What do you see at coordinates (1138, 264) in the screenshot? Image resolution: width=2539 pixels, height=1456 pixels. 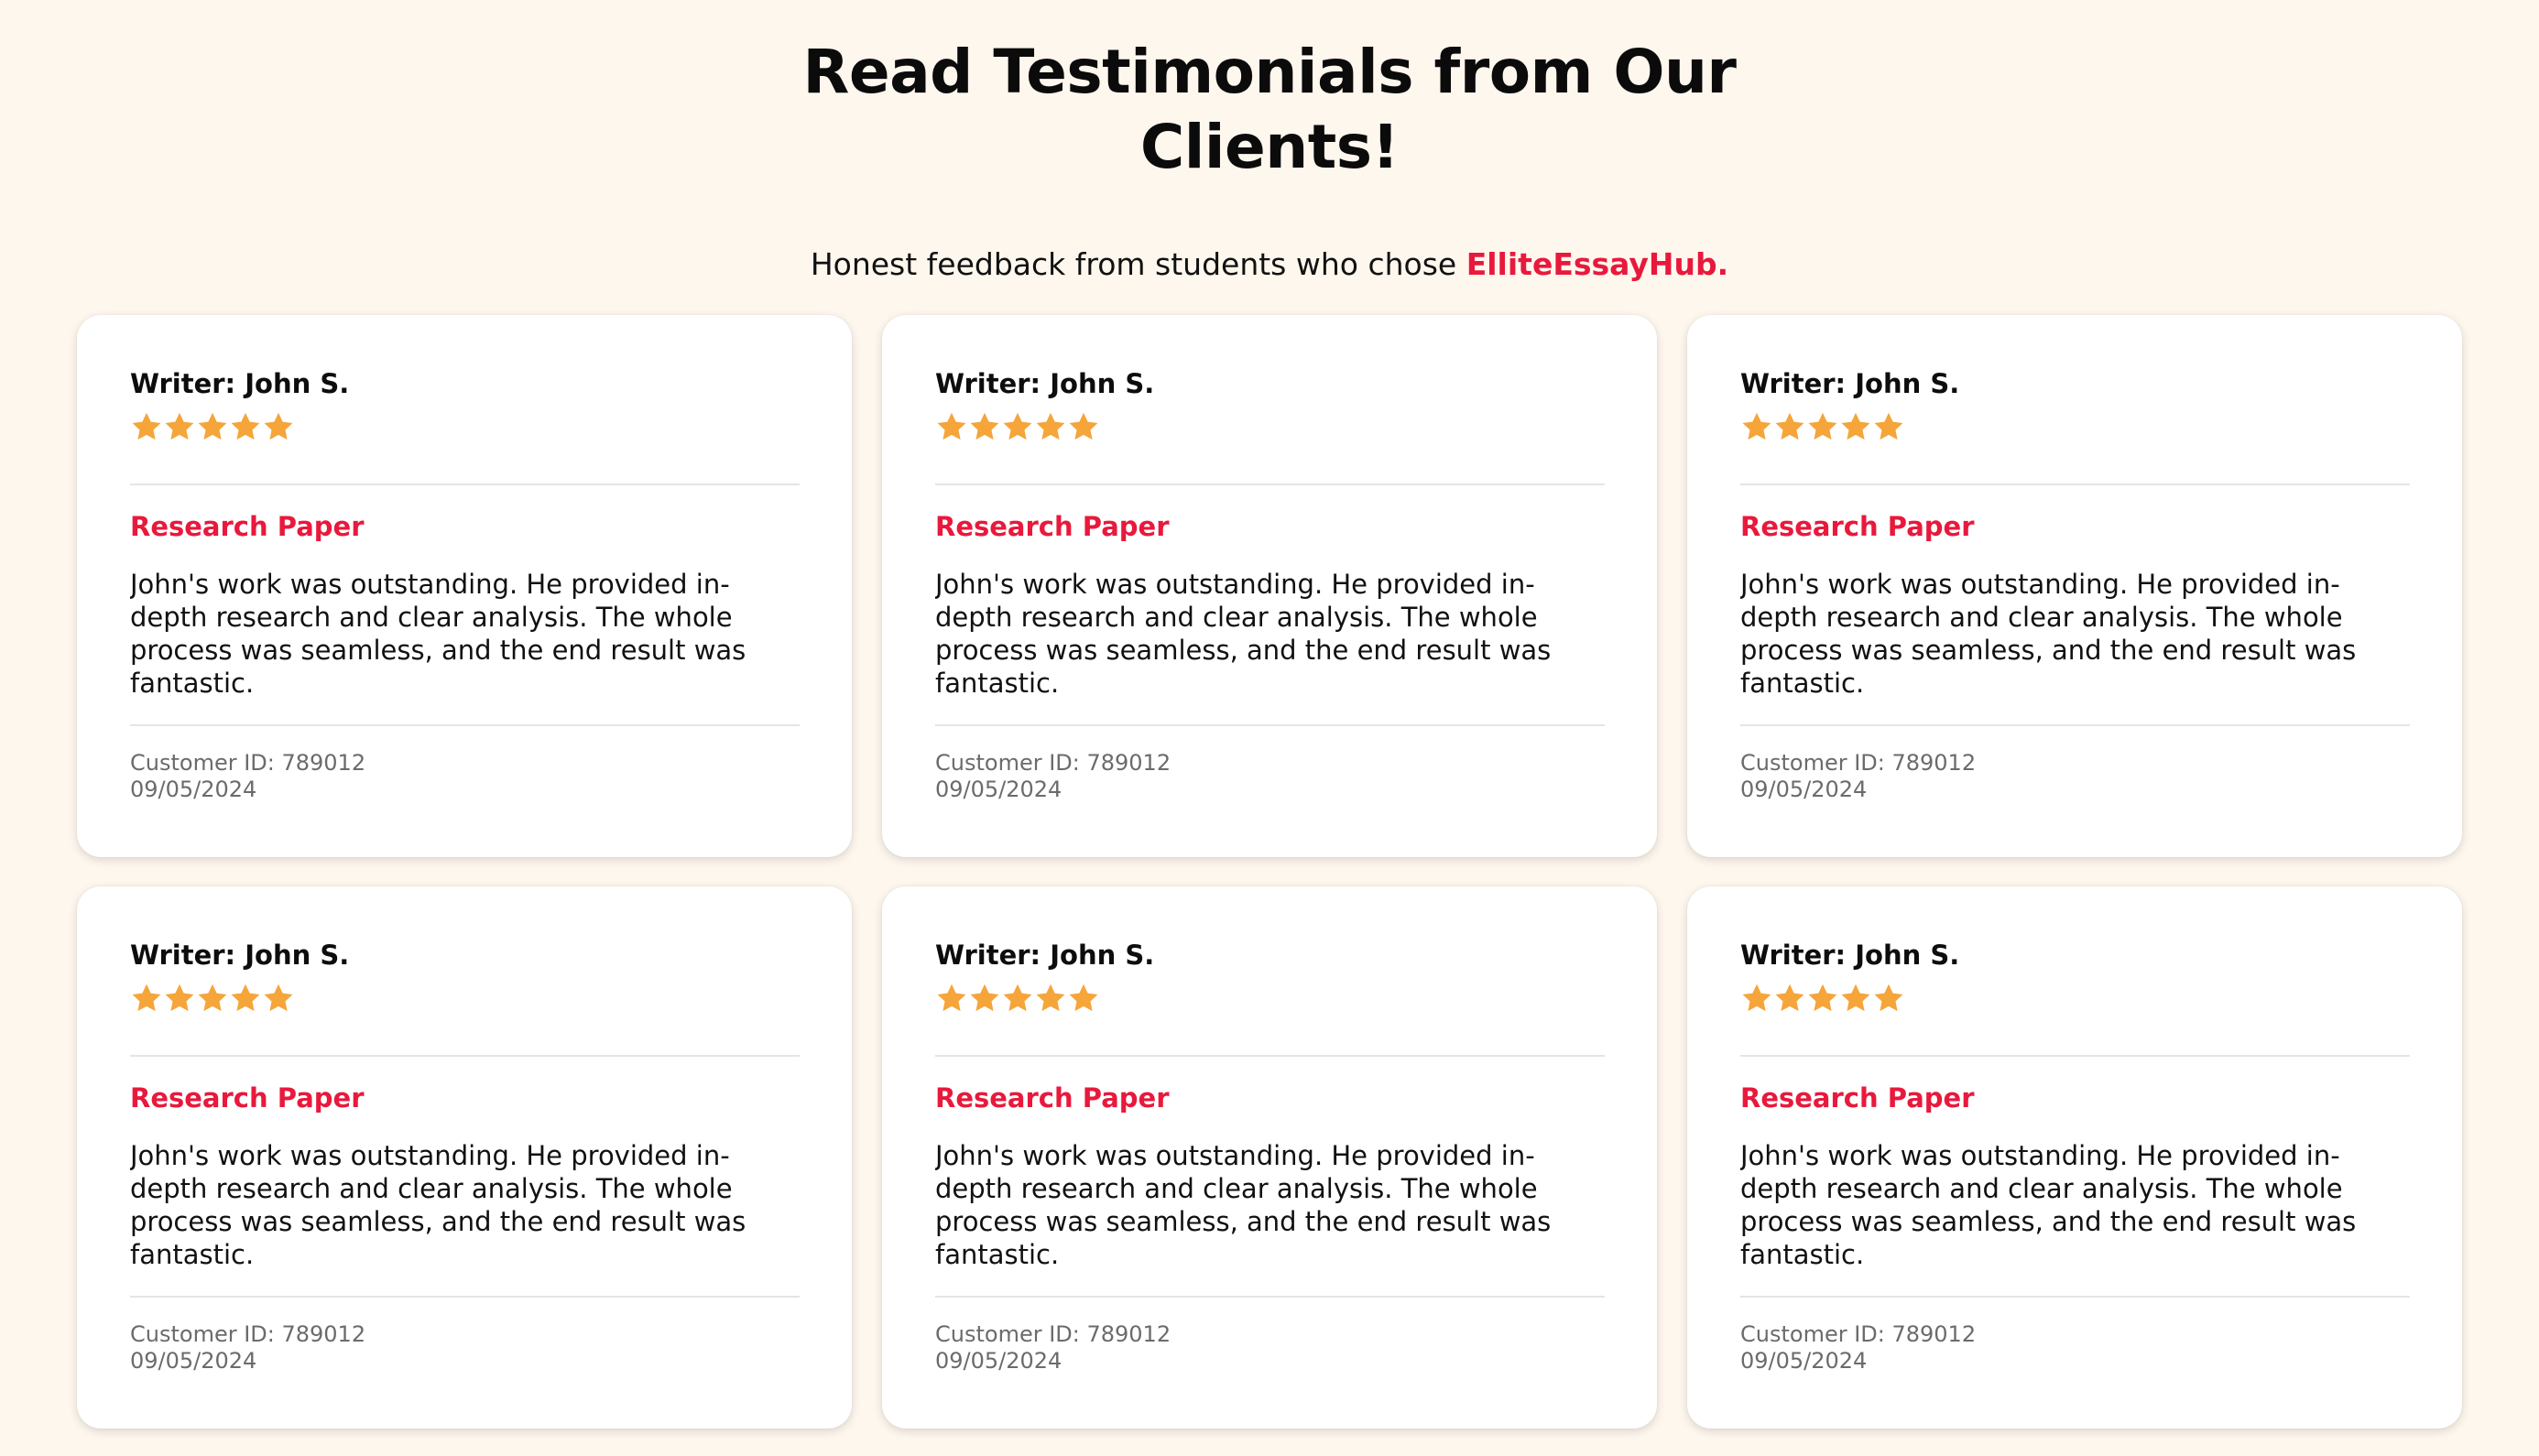 I see `subtitle-text: Honest feedback from students who chose` at bounding box center [1138, 264].